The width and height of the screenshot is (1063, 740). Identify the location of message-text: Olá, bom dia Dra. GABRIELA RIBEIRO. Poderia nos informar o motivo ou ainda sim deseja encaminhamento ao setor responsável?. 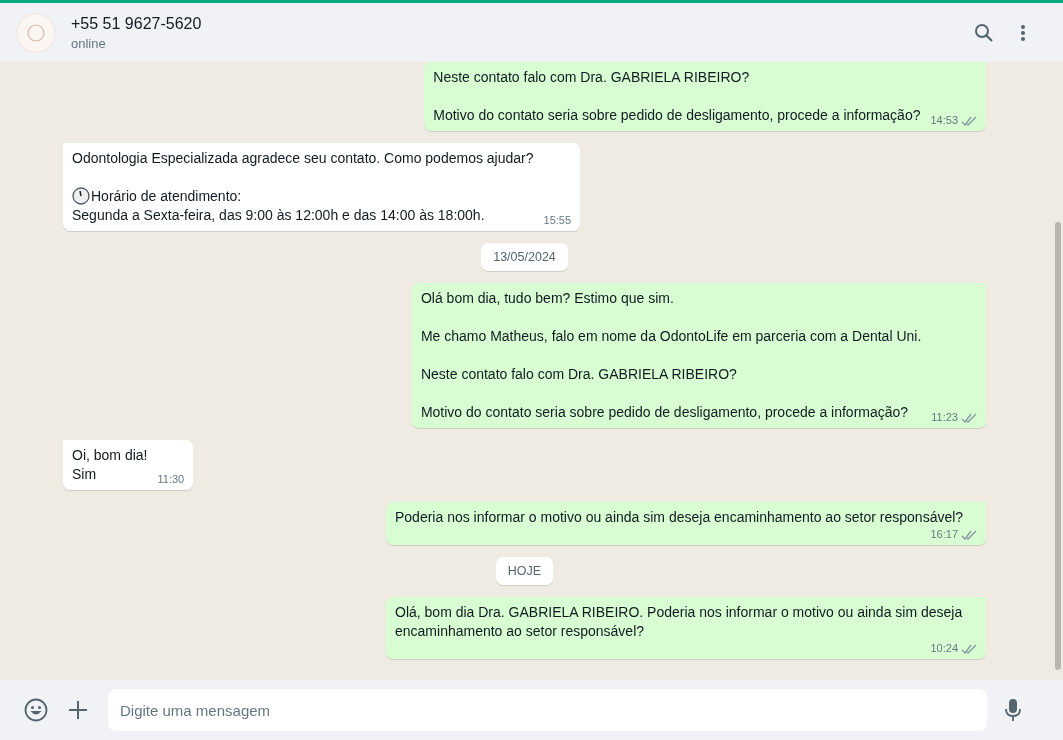
(679, 622).